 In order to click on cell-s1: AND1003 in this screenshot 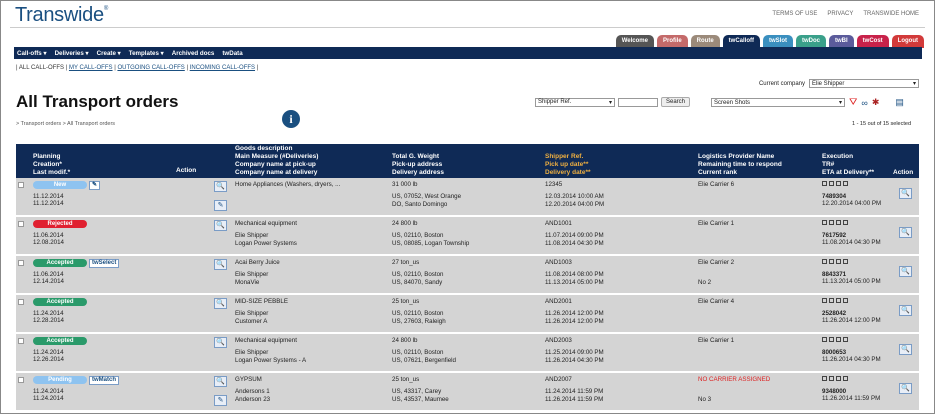, I will do `click(558, 262)`.